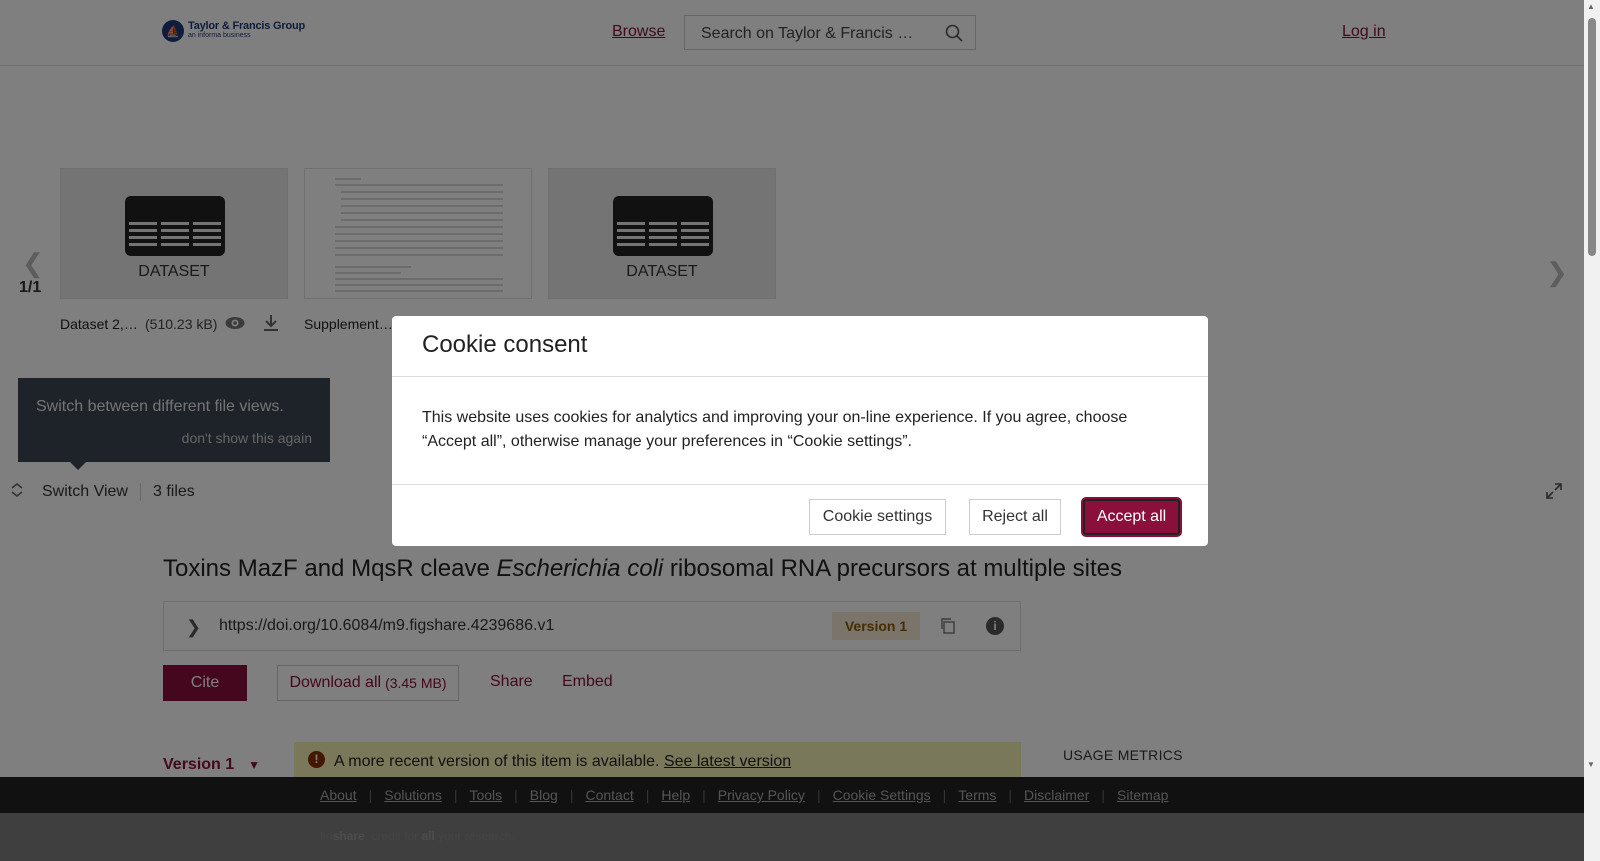 This screenshot has height=861, width=1600. Describe the element at coordinates (1592, 430) in the screenshot. I see `scrollbar: ▲ ▼` at that location.